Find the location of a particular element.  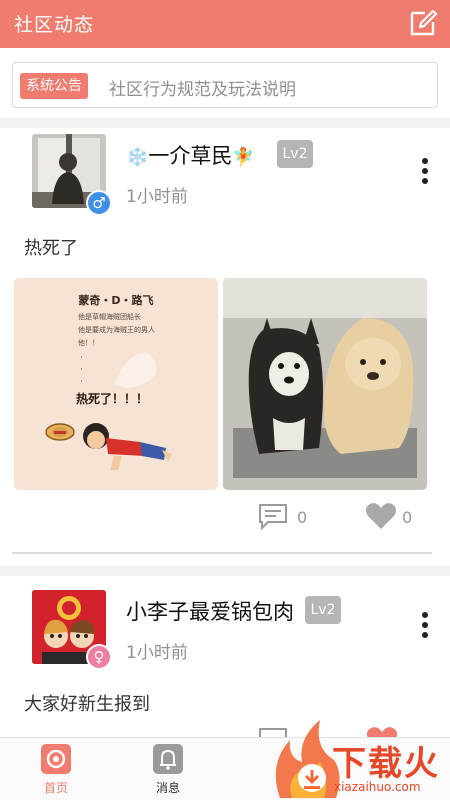

image-caption-title: 蒙奇・D・路飞 is located at coordinates (116, 300).